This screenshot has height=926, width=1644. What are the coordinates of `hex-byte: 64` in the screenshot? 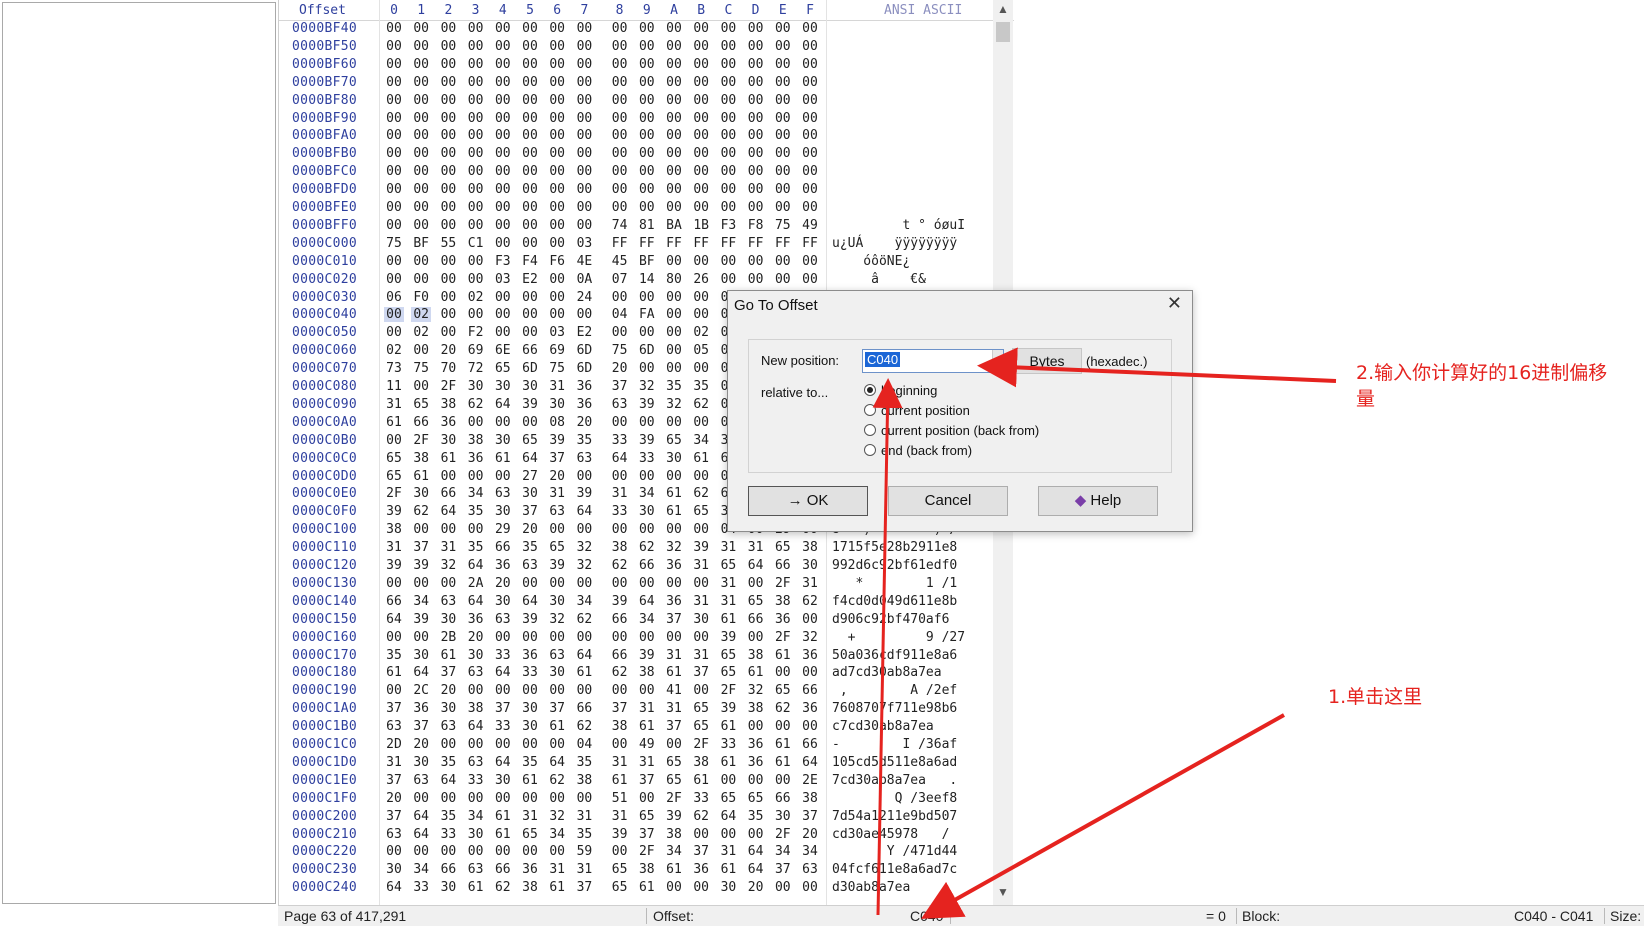 It's located at (394, 619).